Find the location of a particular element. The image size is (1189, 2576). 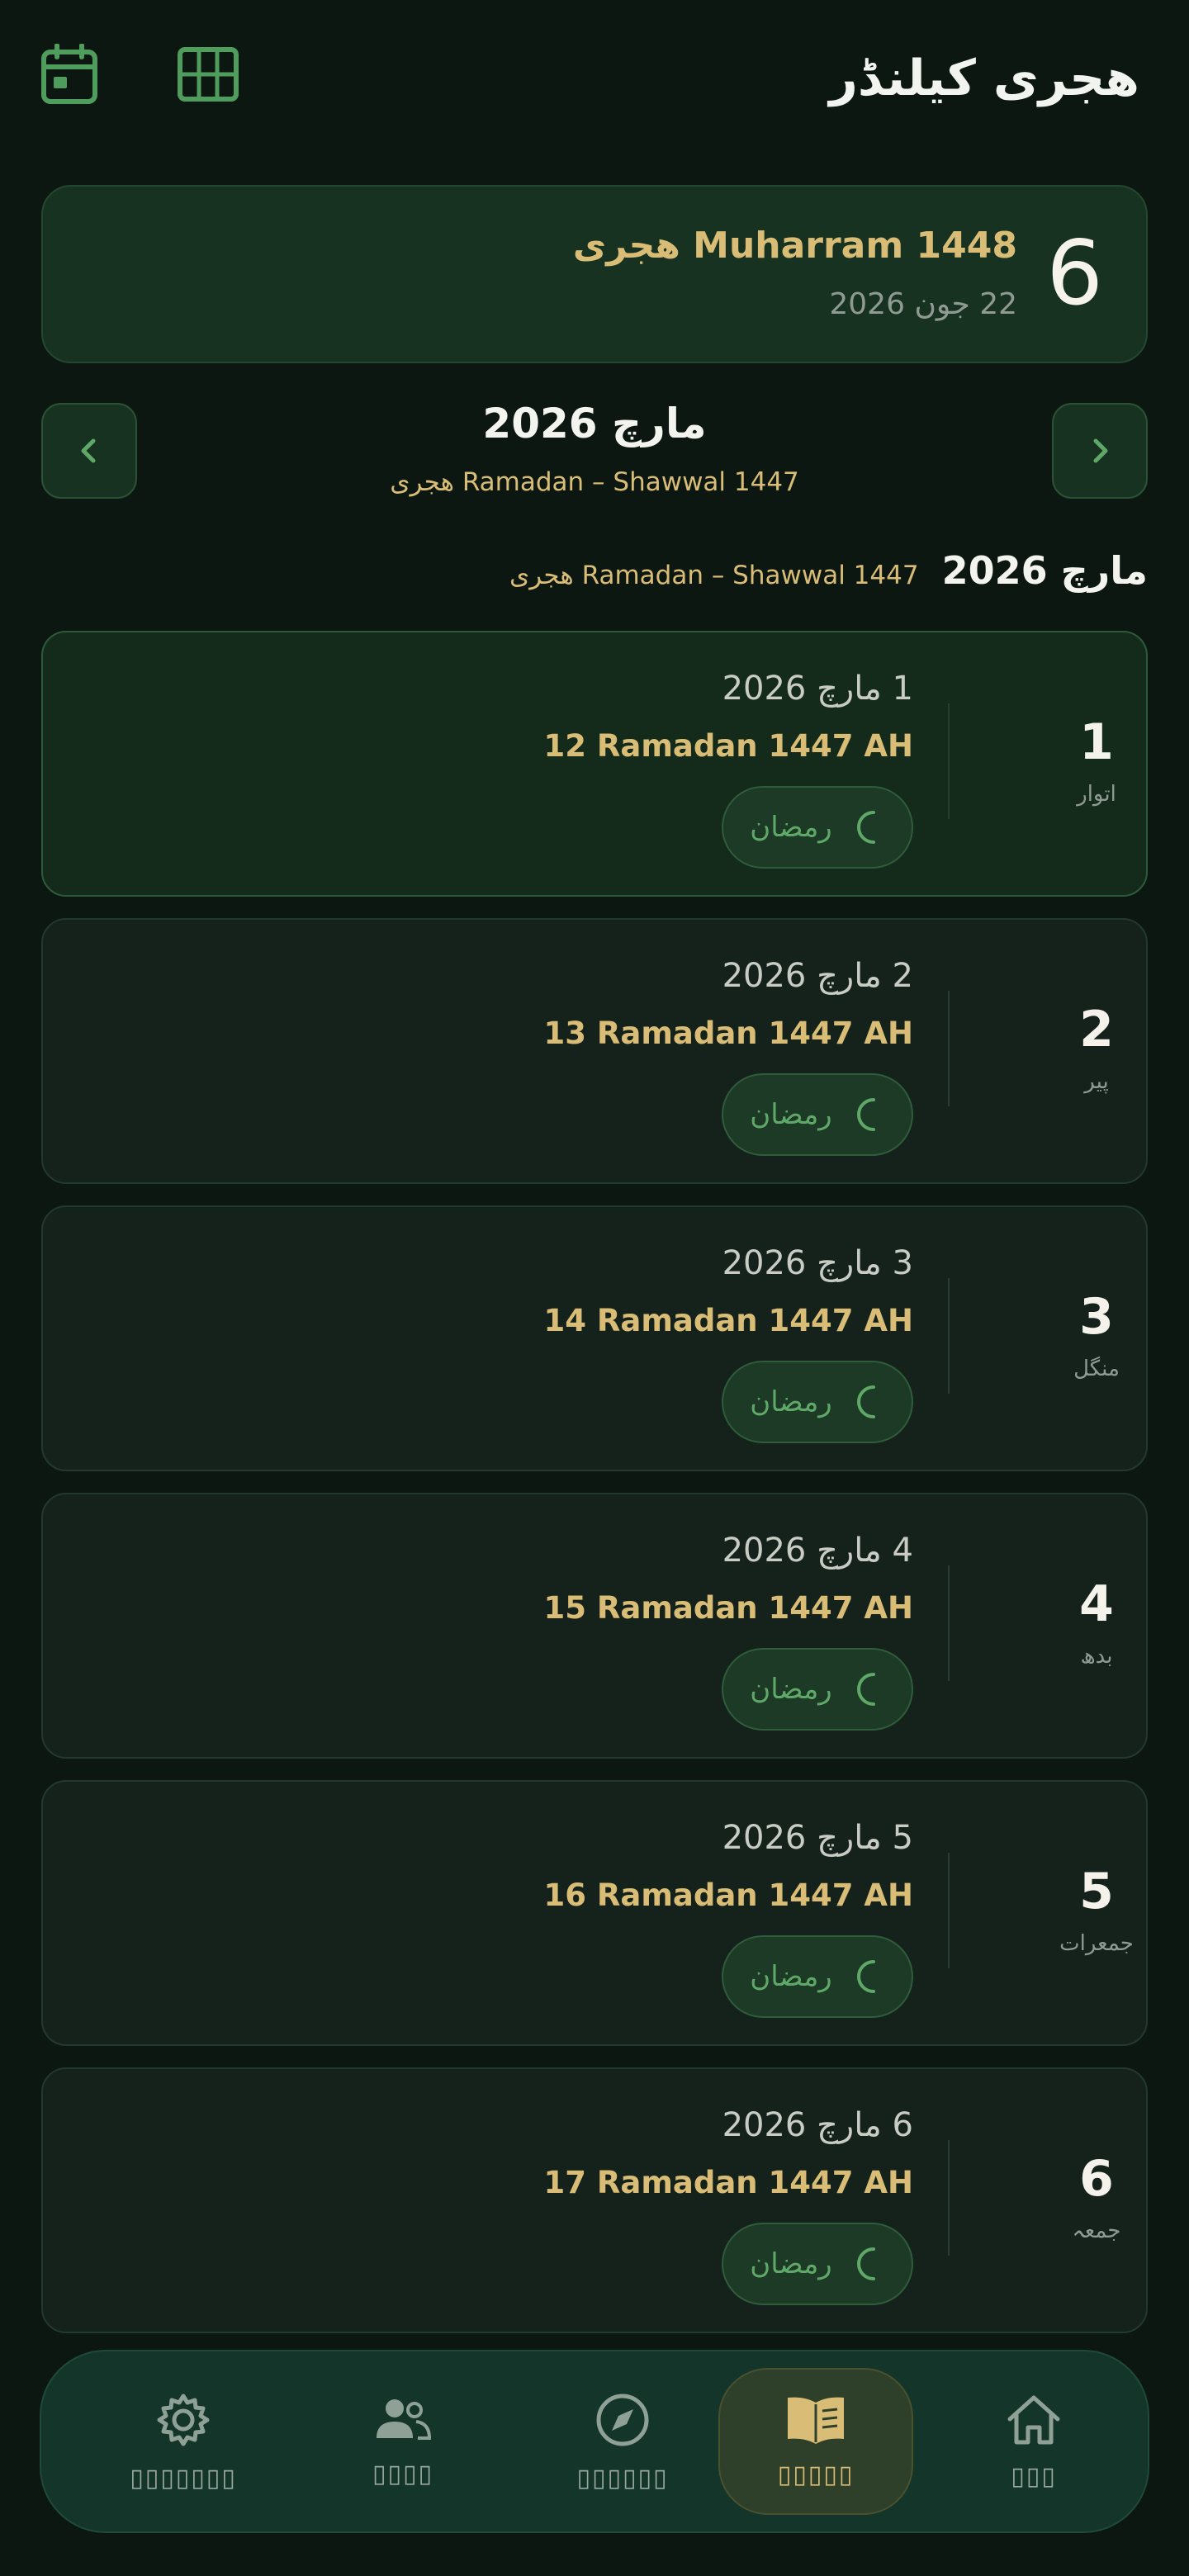

nav-item-home: ▯▯▯ is located at coordinates (1033, 2441).